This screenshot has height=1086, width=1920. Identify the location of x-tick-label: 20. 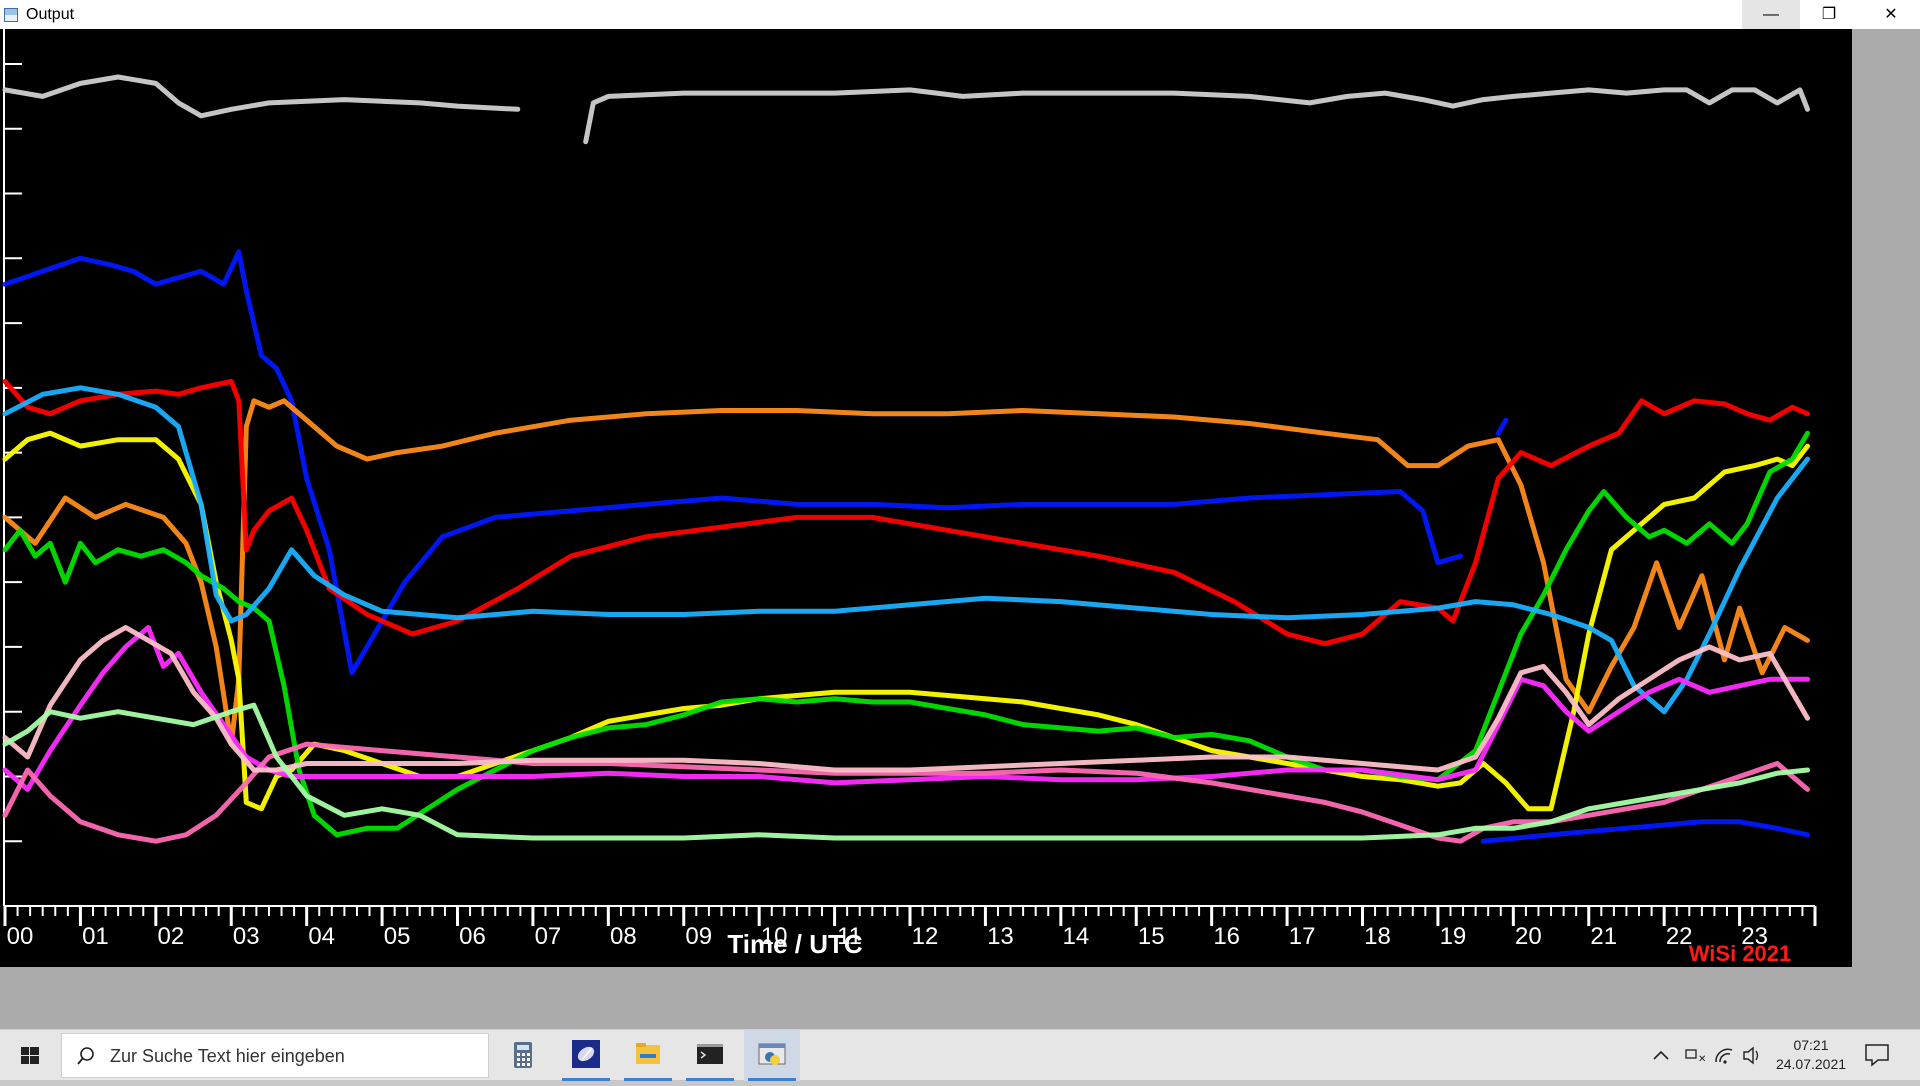
(1528, 936).